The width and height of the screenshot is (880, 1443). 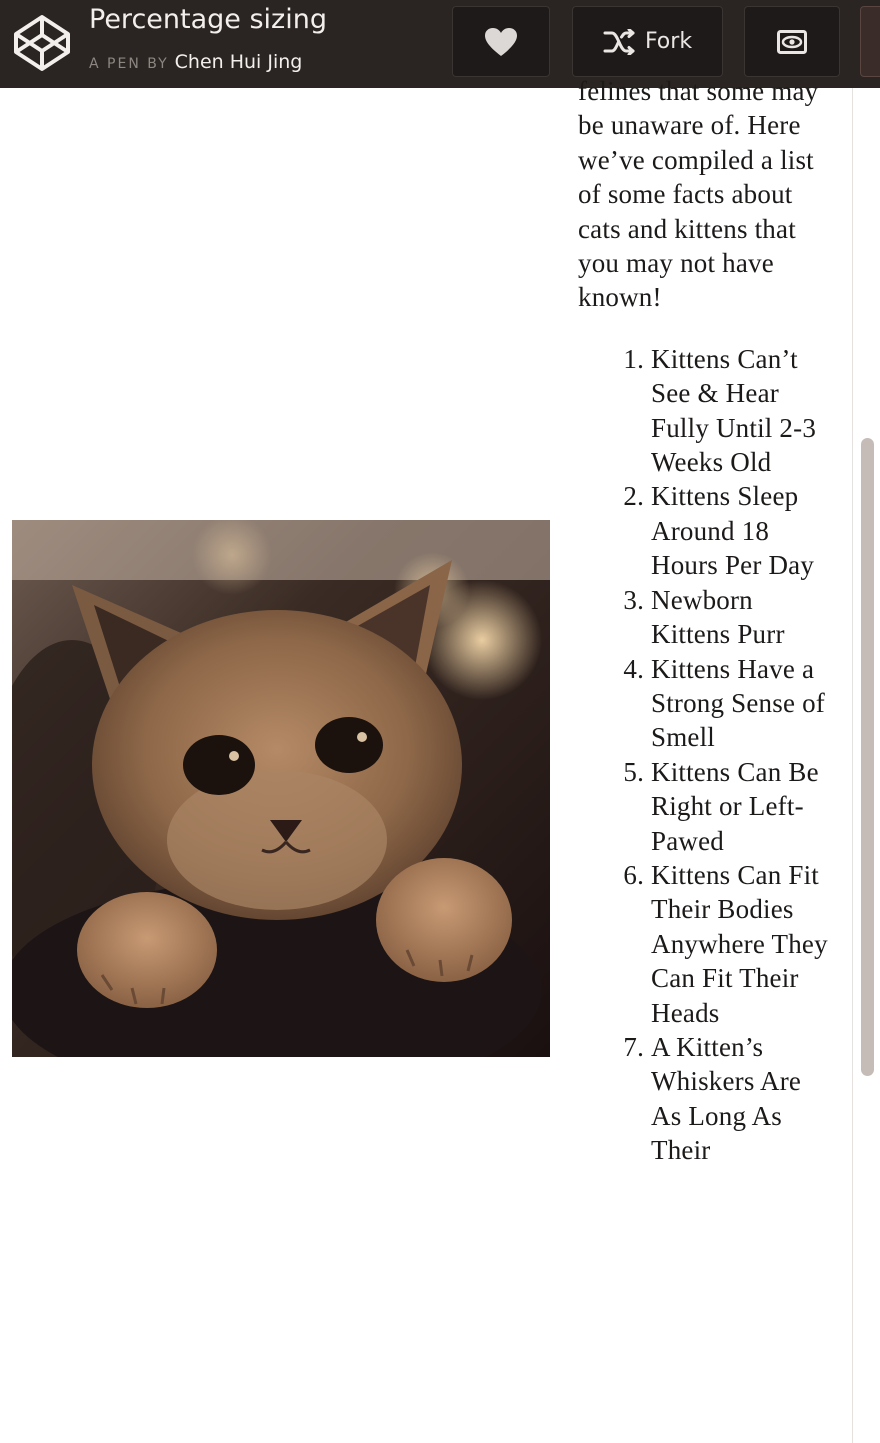 I want to click on list-item: A Kitten’s Whiskers Are As Long As Their, so click(x=739, y=1099).